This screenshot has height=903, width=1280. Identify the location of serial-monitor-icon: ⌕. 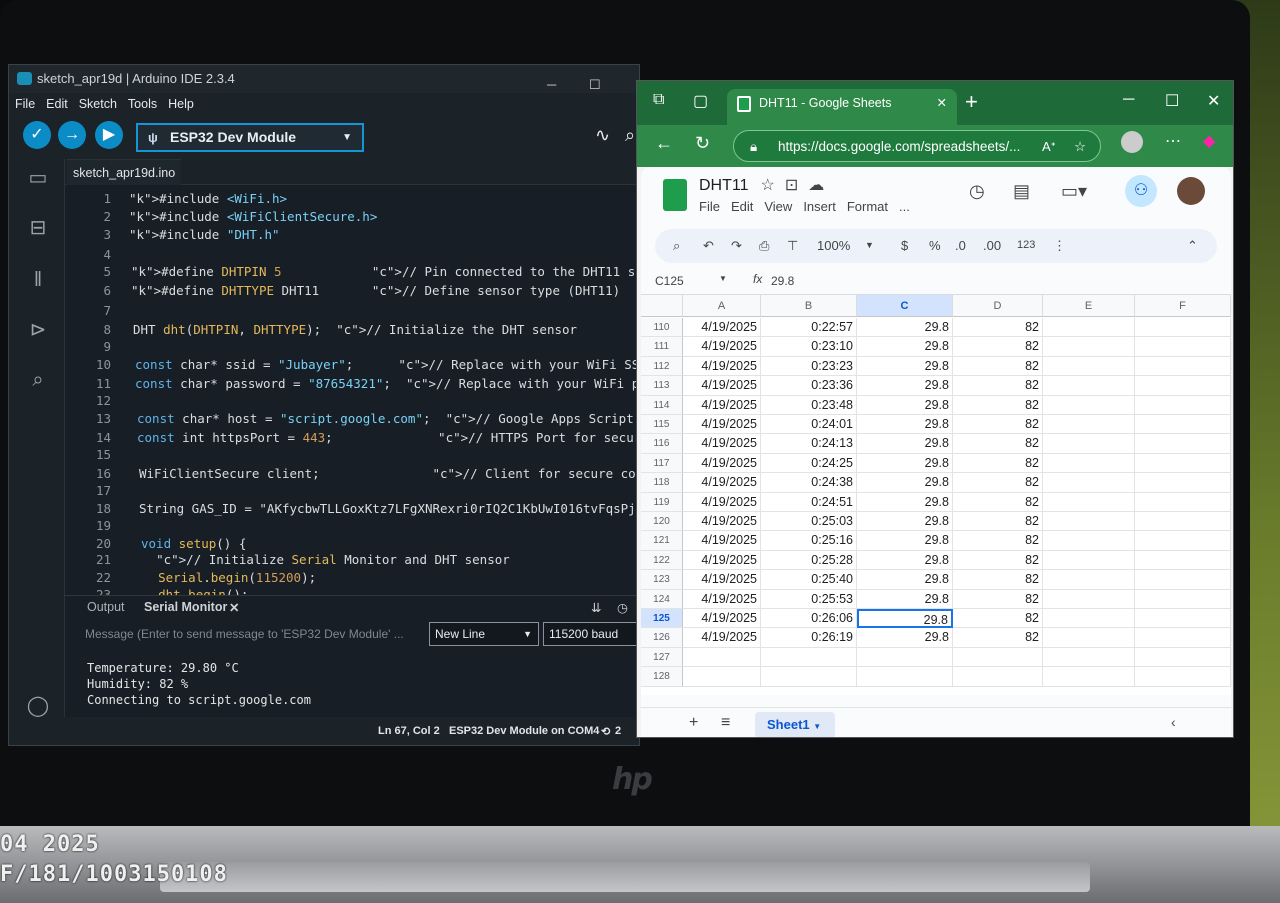
(630, 135).